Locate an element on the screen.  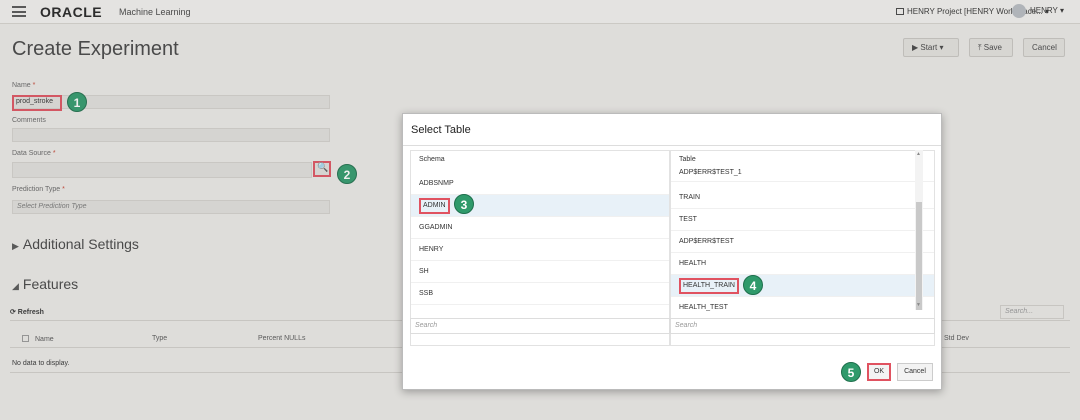
scroll-thumb is located at coordinates (919, 256).